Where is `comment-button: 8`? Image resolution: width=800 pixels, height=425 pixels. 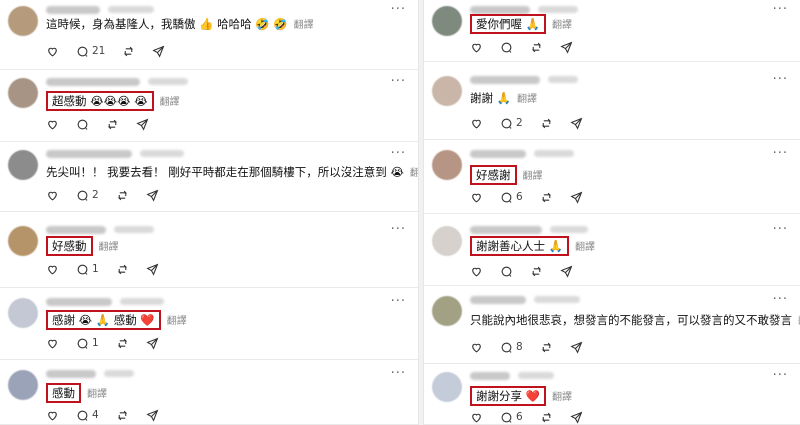 comment-button: 8 is located at coordinates (511, 347).